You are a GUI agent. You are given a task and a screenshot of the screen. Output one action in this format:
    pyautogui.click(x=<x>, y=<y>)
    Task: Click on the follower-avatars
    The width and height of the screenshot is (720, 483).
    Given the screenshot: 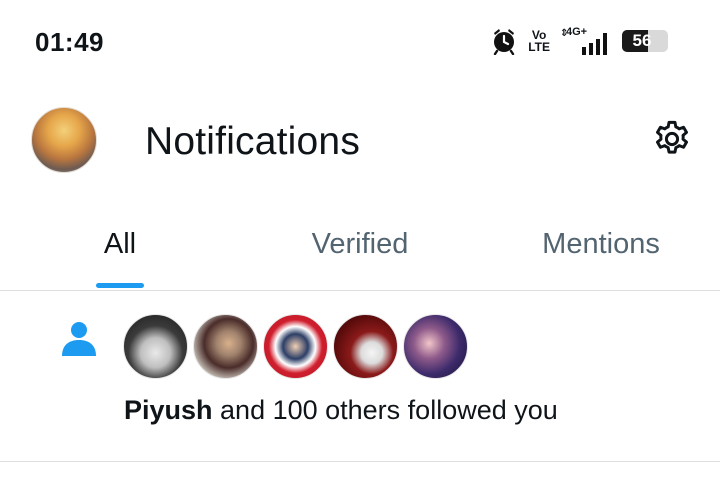 What is the action you would take?
    pyautogui.click(x=295, y=346)
    